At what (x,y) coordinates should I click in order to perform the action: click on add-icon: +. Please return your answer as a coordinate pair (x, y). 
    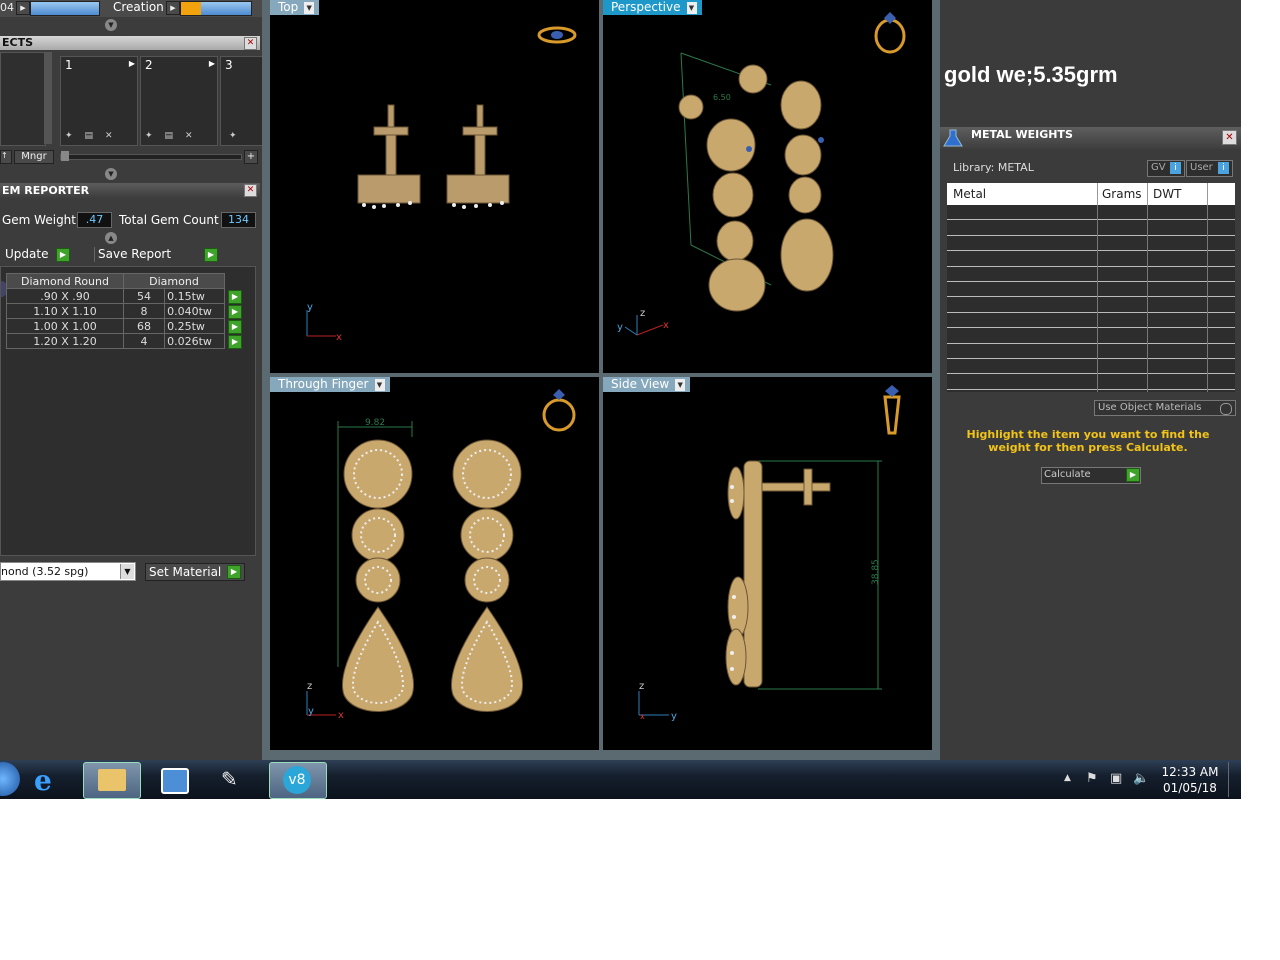
    Looking at the image, I should click on (251, 157).